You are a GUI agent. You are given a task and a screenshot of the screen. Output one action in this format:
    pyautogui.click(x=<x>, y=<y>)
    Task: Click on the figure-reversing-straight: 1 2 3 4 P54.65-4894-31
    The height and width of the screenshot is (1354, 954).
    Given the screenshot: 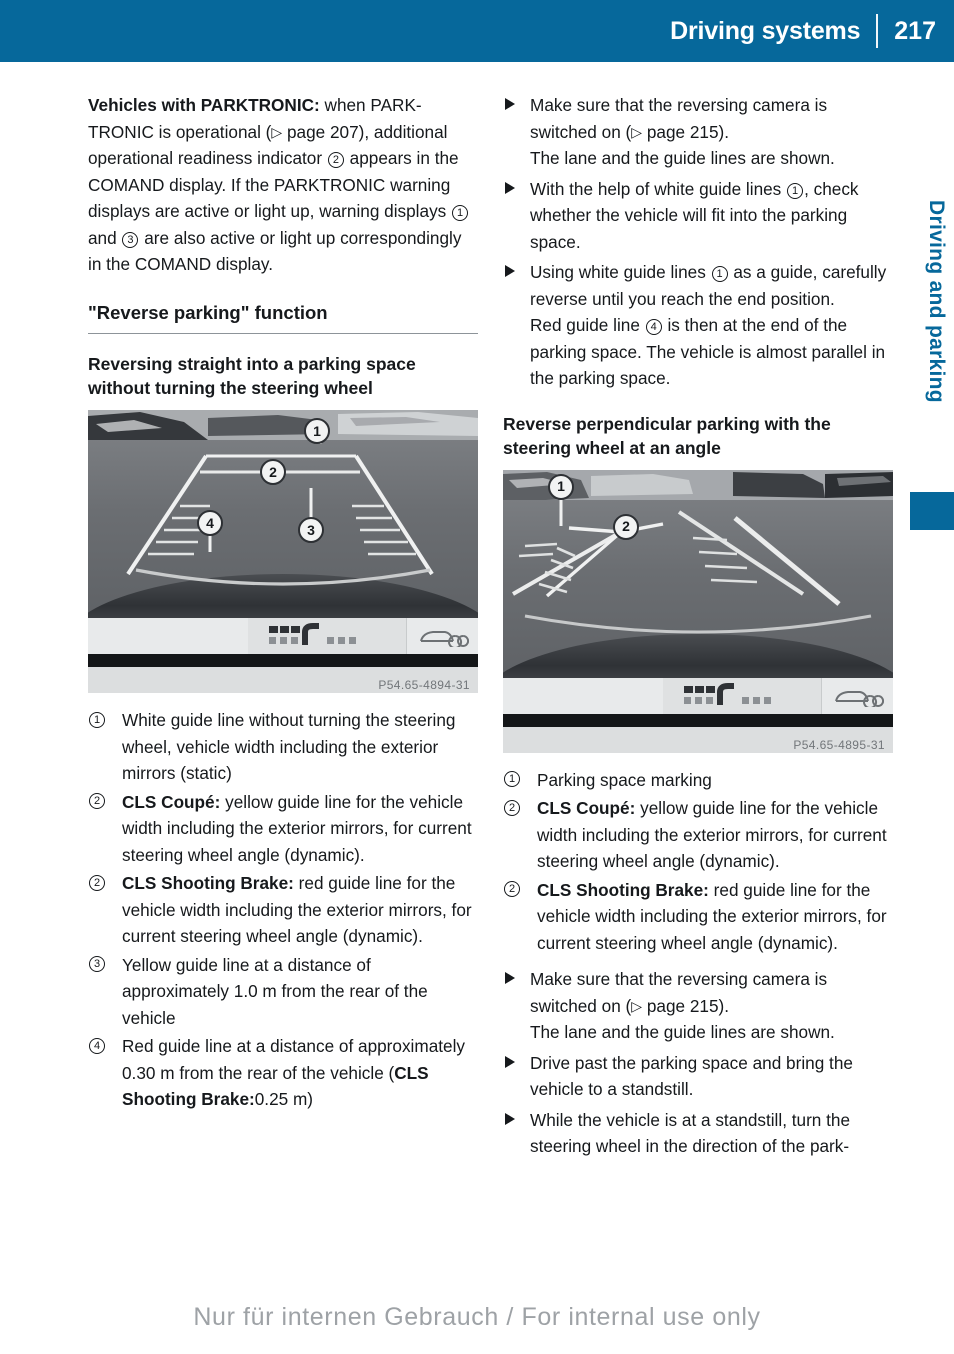 What is the action you would take?
    pyautogui.click(x=283, y=551)
    